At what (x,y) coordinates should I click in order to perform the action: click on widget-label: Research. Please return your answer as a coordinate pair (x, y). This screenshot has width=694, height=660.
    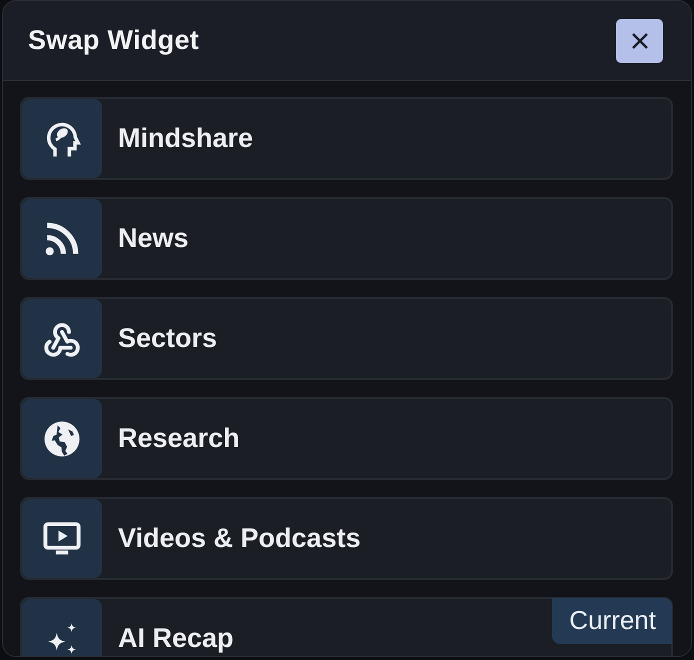
    Looking at the image, I should click on (179, 438).